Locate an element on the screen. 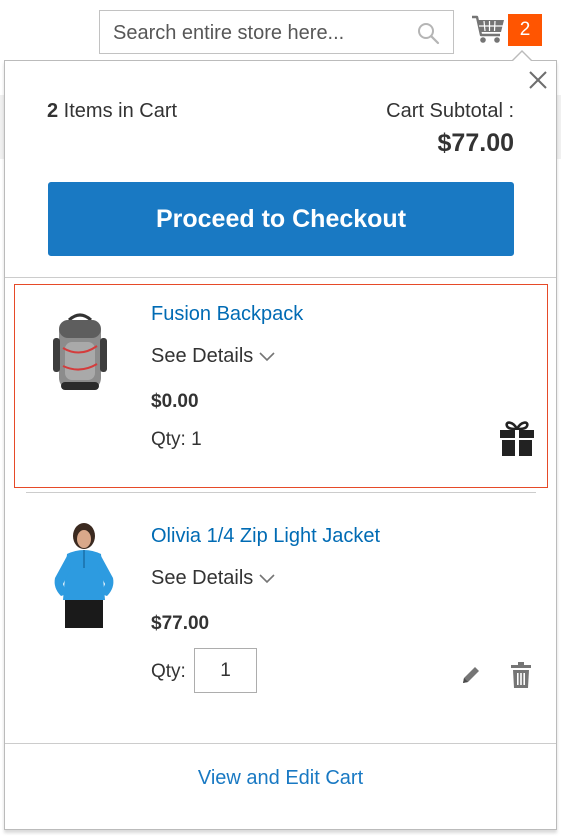  trash-icon is located at coordinates (521, 675).